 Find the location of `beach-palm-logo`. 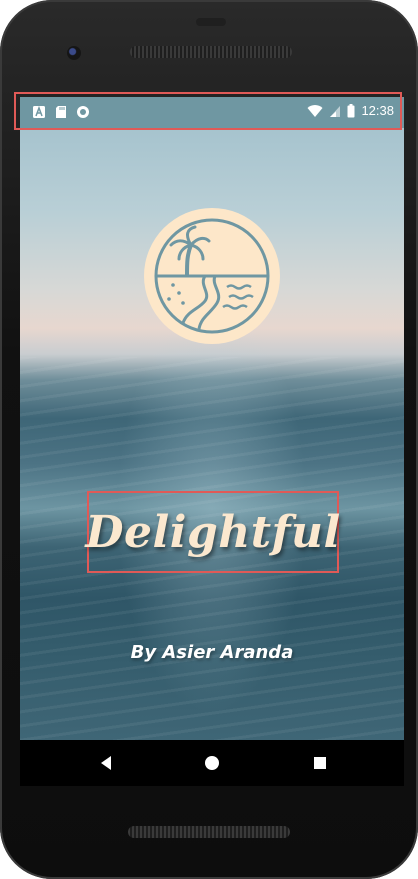

beach-palm-logo is located at coordinates (212, 276).